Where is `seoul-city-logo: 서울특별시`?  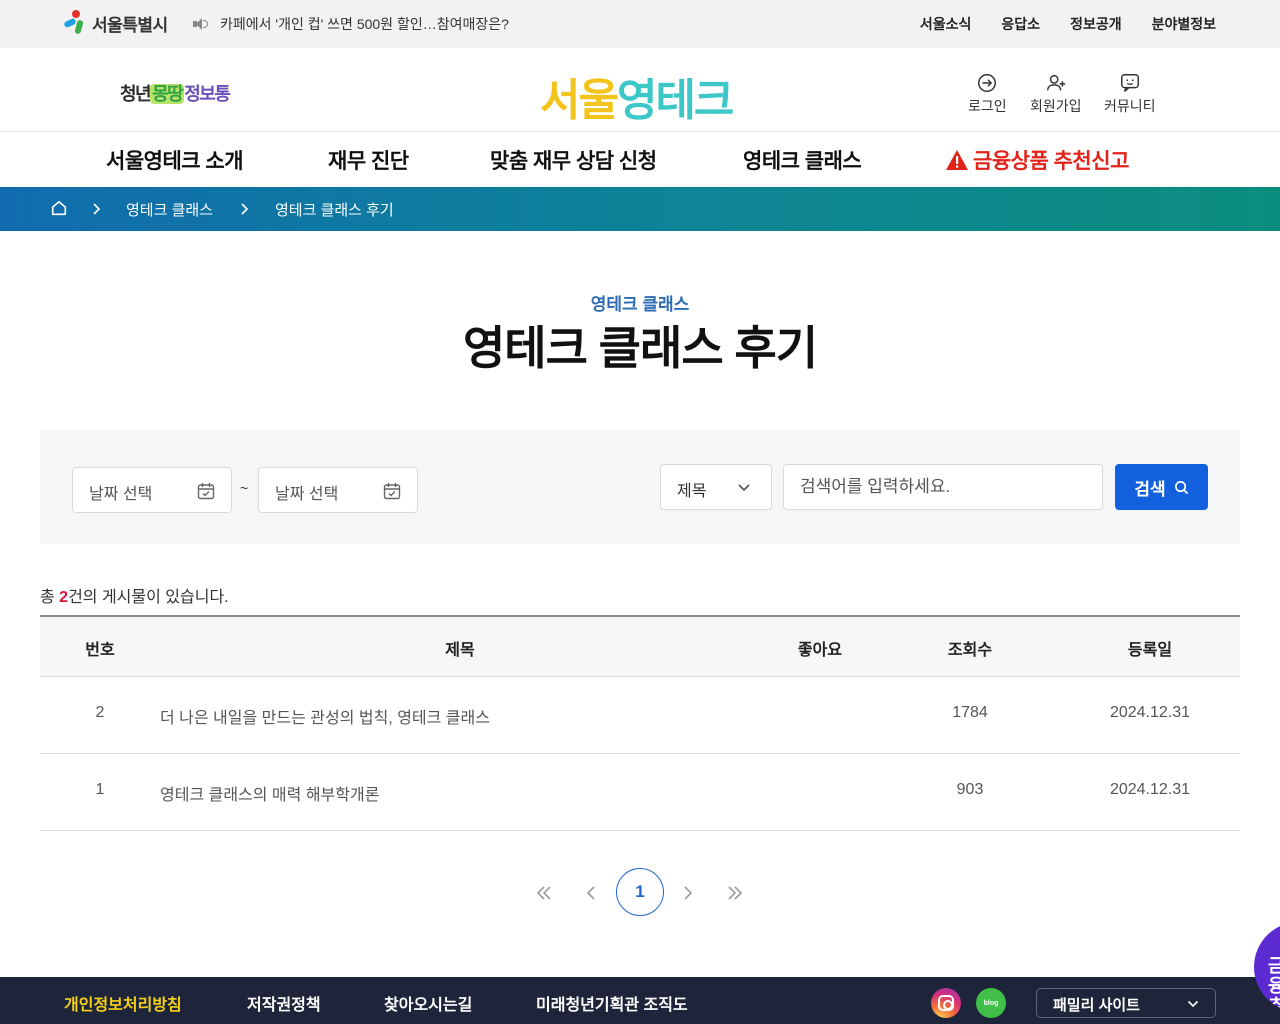 seoul-city-logo: 서울특별시 is located at coordinates (115, 23).